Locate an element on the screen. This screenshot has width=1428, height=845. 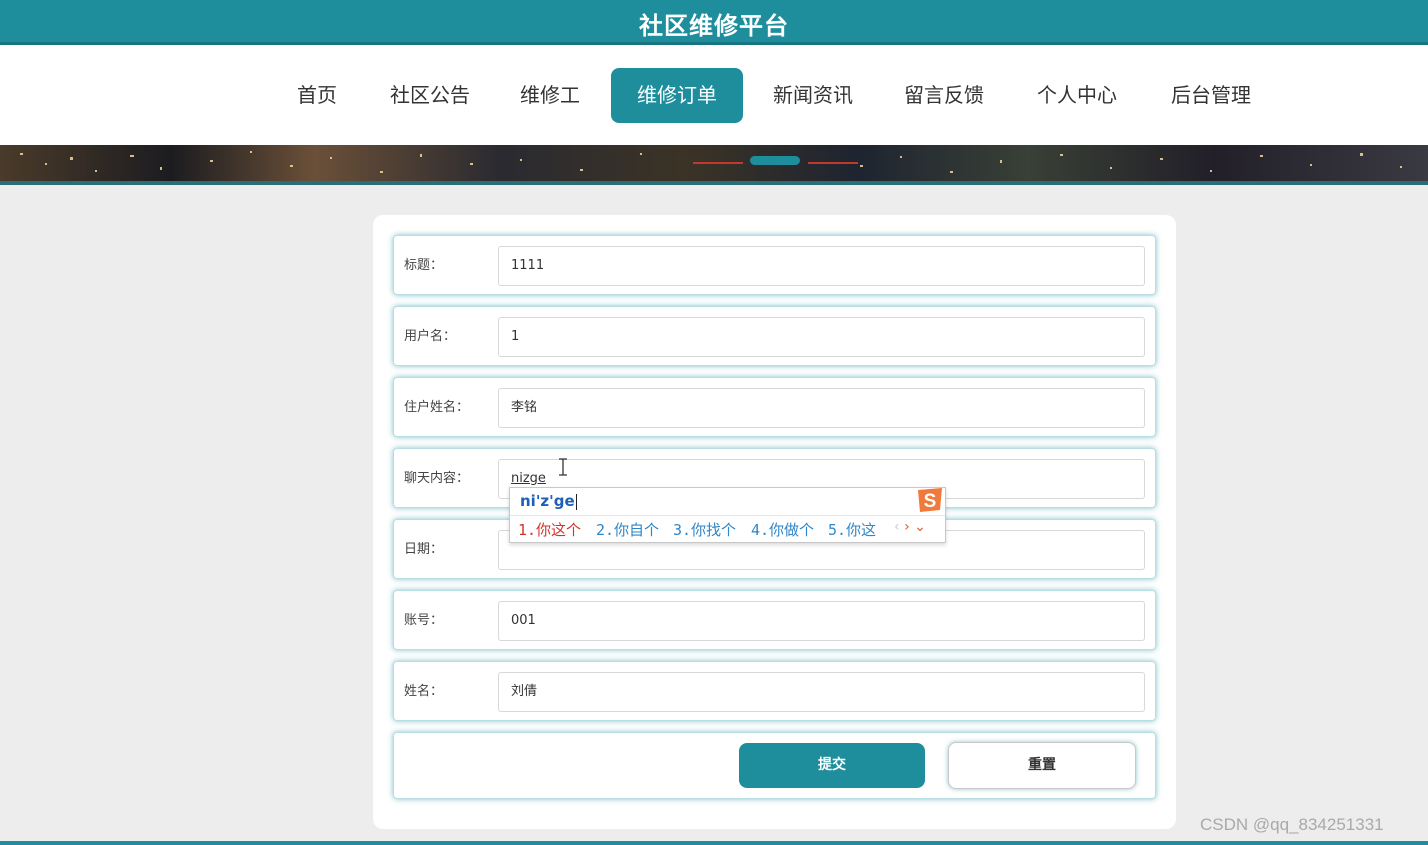
name-input: 刘倩 is located at coordinates (821, 692).